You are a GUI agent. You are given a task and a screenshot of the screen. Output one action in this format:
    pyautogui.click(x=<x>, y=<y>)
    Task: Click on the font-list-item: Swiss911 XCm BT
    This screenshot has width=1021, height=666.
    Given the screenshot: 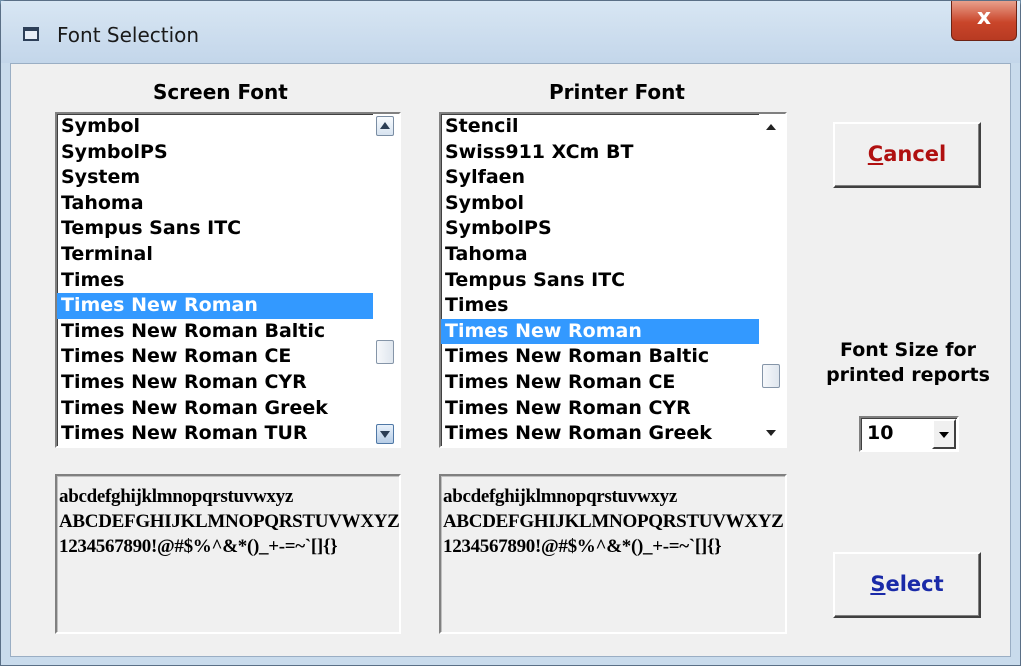 What is the action you would take?
    pyautogui.click(x=600, y=153)
    